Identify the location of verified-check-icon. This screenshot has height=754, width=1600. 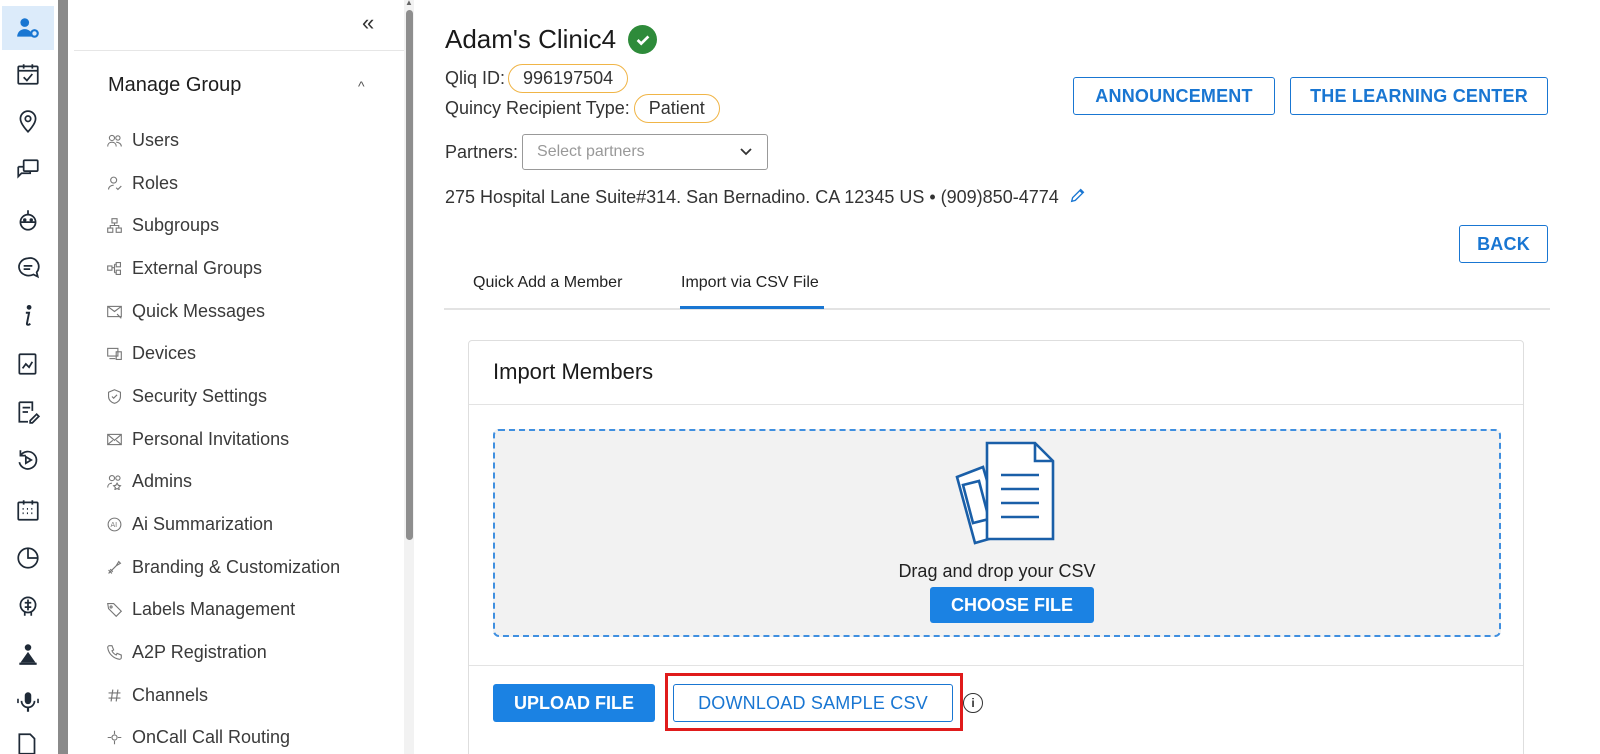
(643, 39).